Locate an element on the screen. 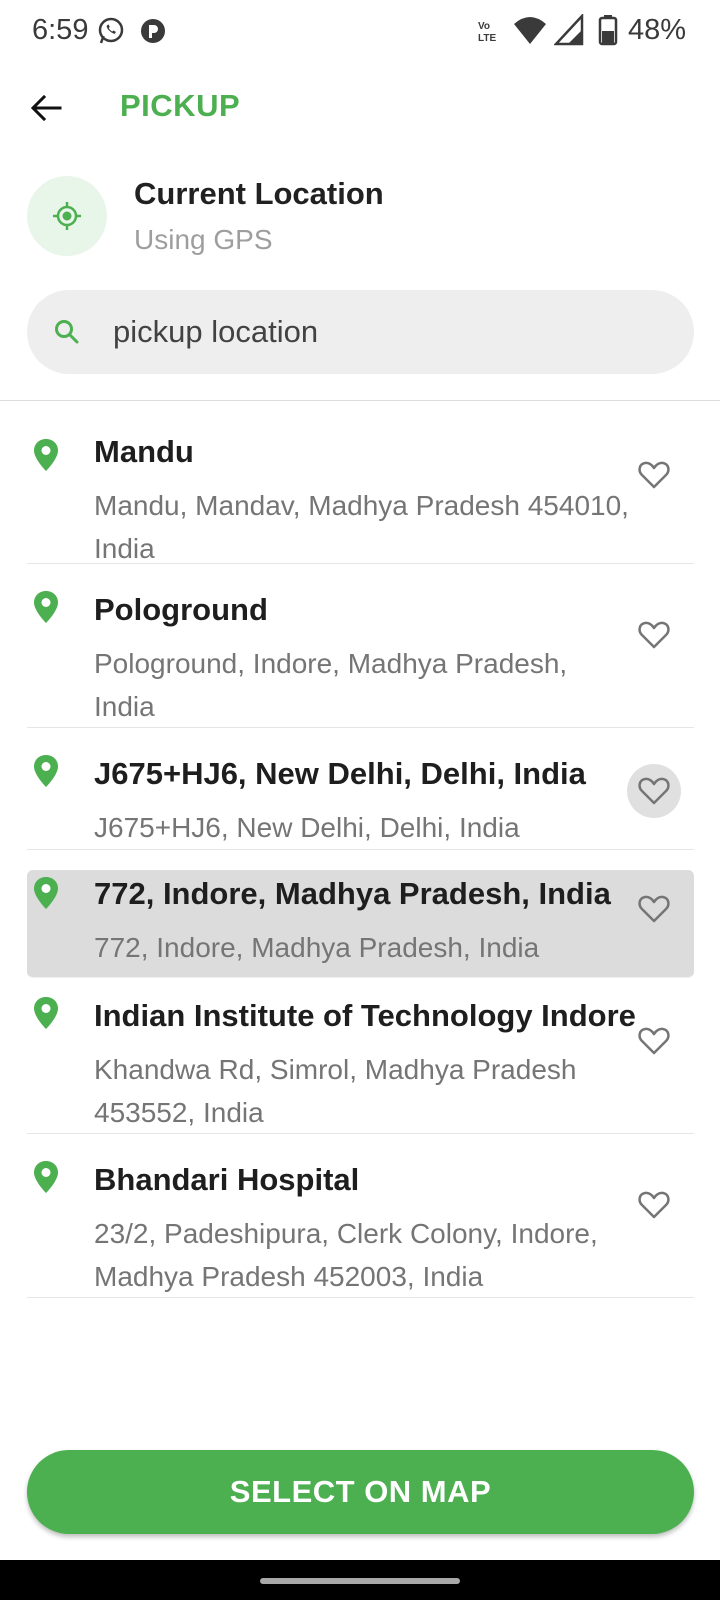 The width and height of the screenshot is (720, 1600). arrow-back-icon is located at coordinates (46, 108).